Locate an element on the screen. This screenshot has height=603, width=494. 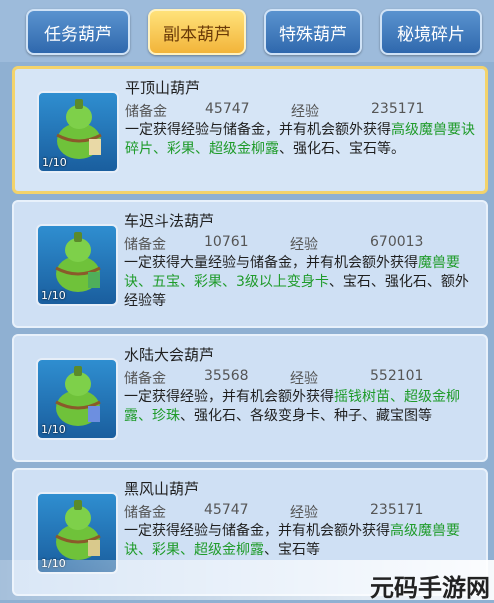
tab-bar: 任务葫芦 副本葫芦 特殊葫芦 秘境碎片 is located at coordinates (247, 31).